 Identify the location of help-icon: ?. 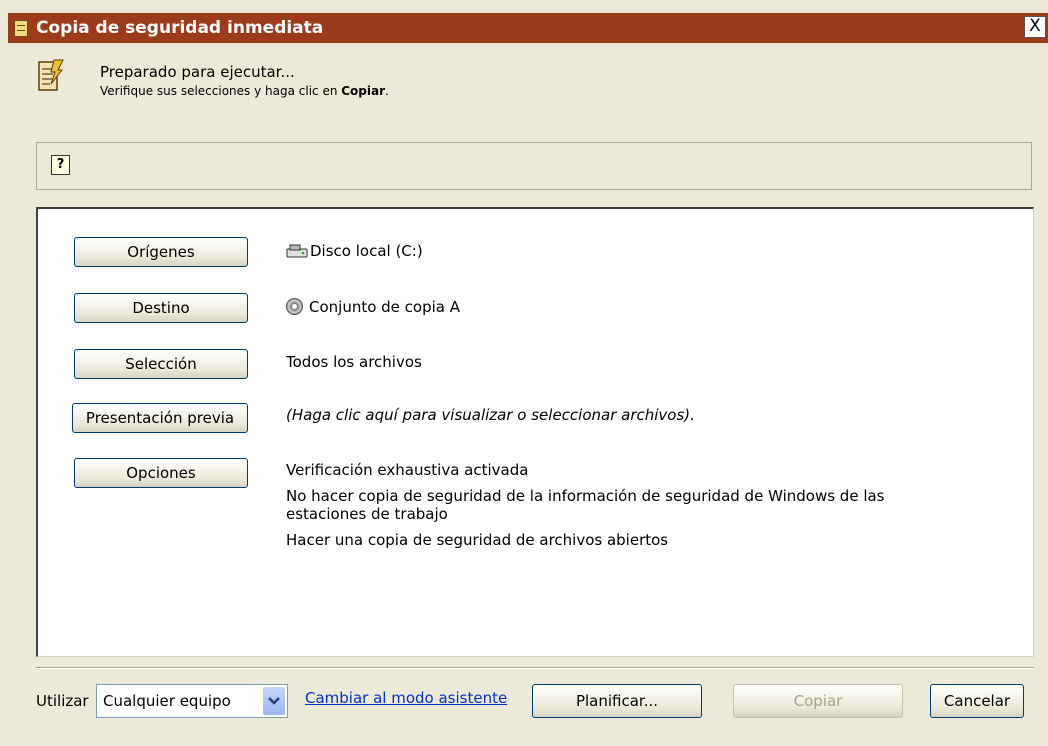
(60, 165).